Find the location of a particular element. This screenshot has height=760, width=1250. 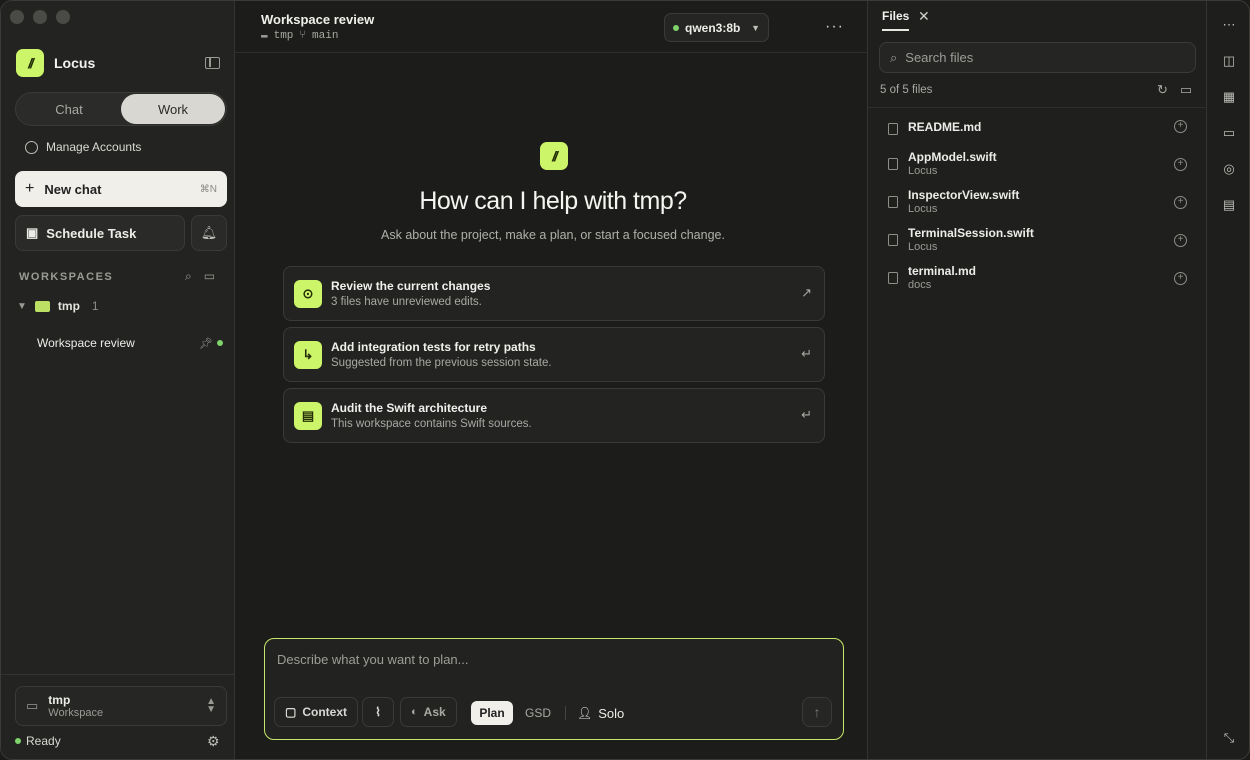

ask-button: ◐ Ask is located at coordinates (428, 712).